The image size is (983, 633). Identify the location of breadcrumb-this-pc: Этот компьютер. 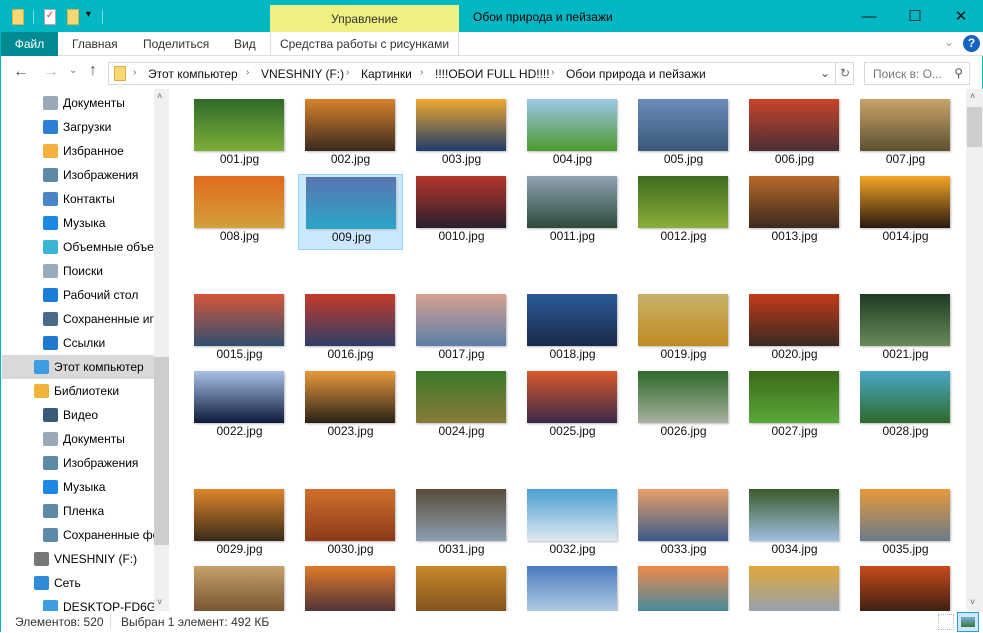
(193, 74).